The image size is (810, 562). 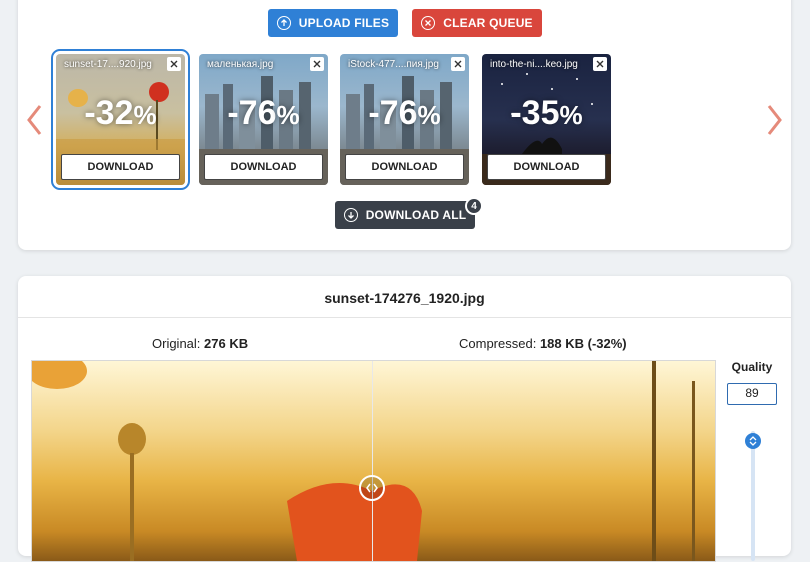 I want to click on arrow-down-circle-icon, so click(x=350, y=215).